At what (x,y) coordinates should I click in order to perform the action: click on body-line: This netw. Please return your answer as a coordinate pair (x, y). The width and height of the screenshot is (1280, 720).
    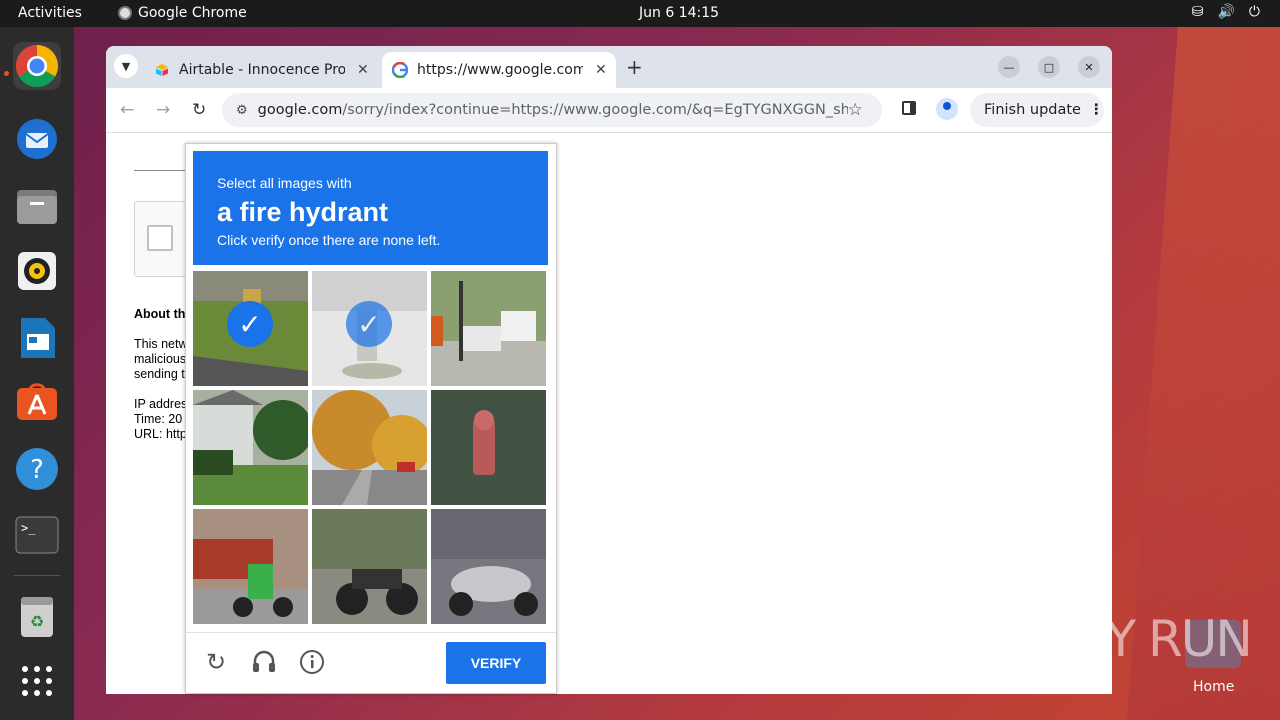
    Looking at the image, I should click on (161, 344).